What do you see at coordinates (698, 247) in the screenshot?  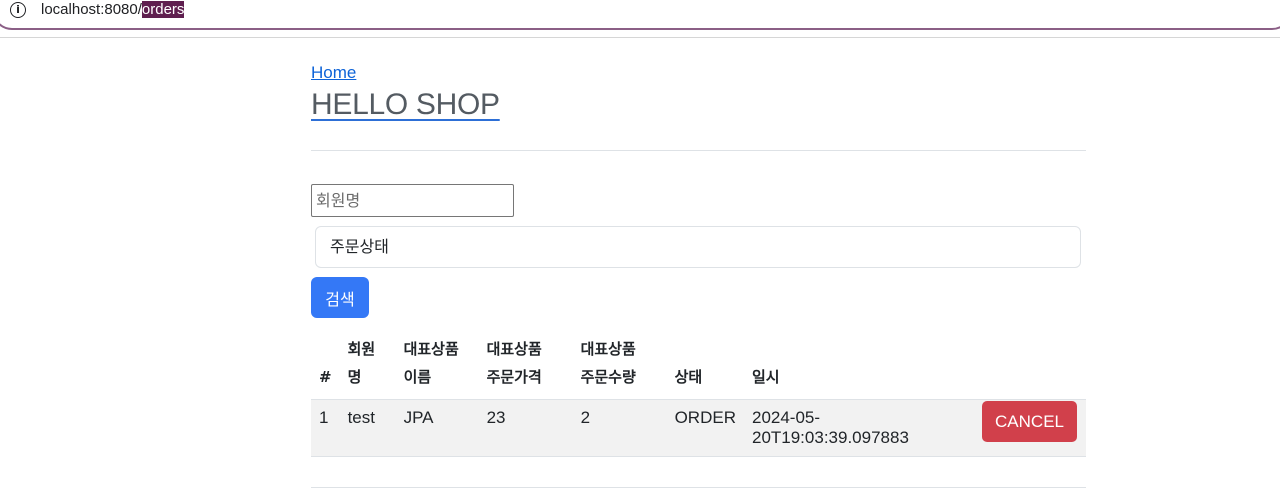 I see `order-status-select: 주문상태` at bounding box center [698, 247].